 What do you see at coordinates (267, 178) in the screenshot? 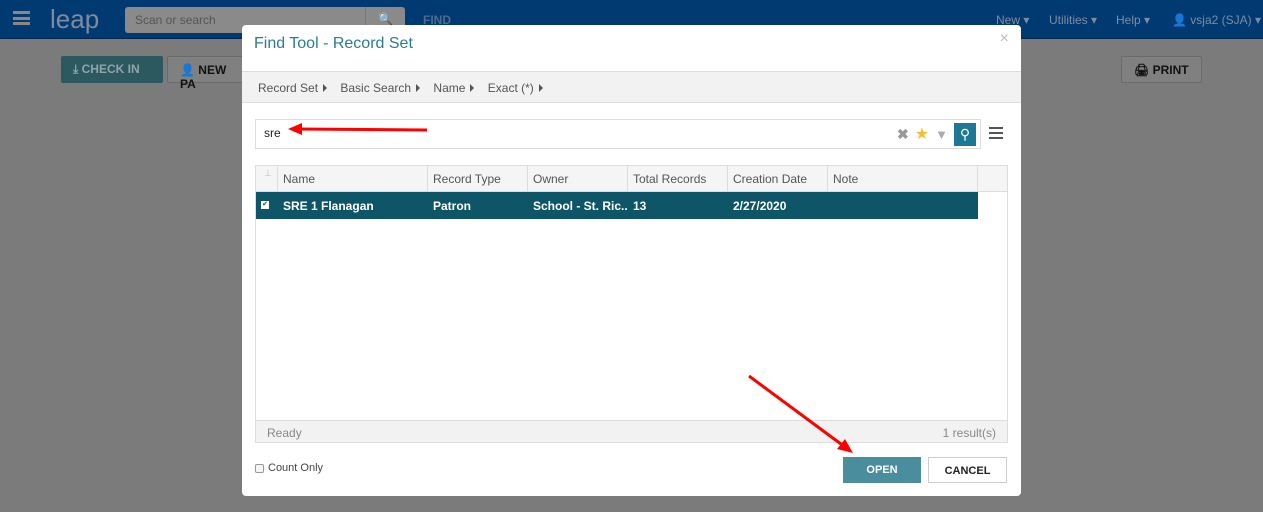
I see `pin-icon: ⊥` at bounding box center [267, 178].